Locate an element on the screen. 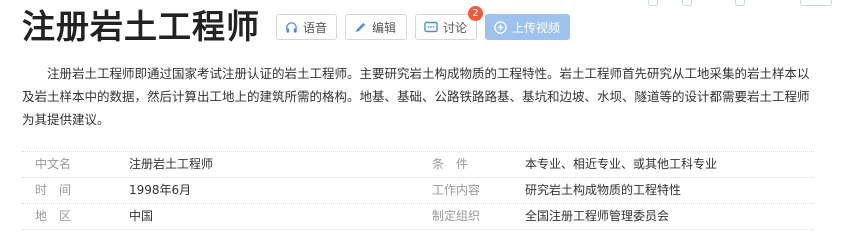 The width and height of the screenshot is (841, 249). info-label: 工作内容 is located at coordinates (456, 190).